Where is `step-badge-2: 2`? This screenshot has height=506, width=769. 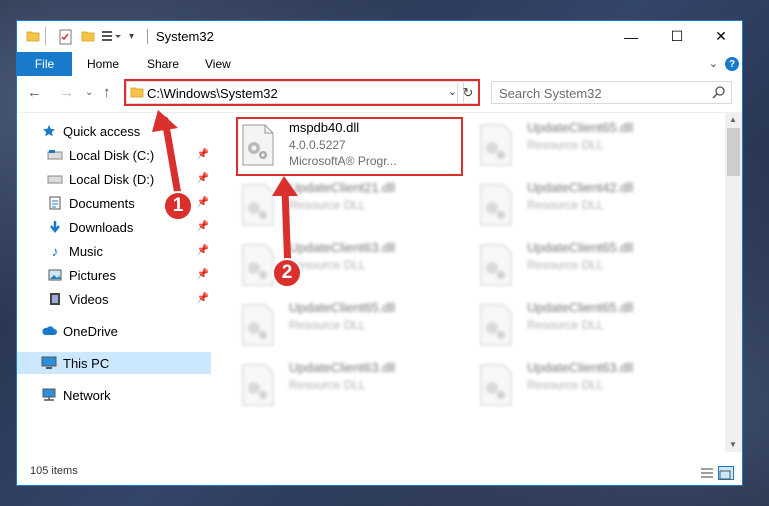 step-badge-2: 2 is located at coordinates (287, 273).